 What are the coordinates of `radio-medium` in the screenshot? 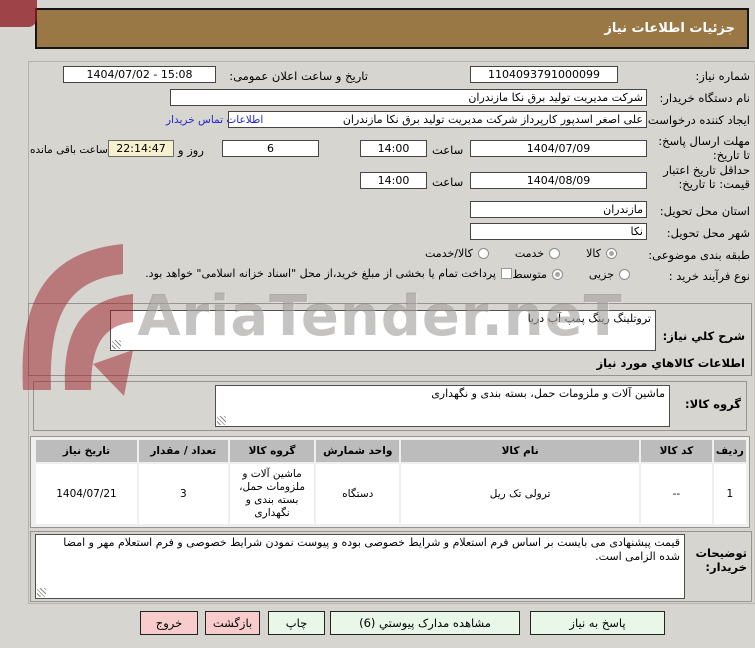 It's located at (557, 274).